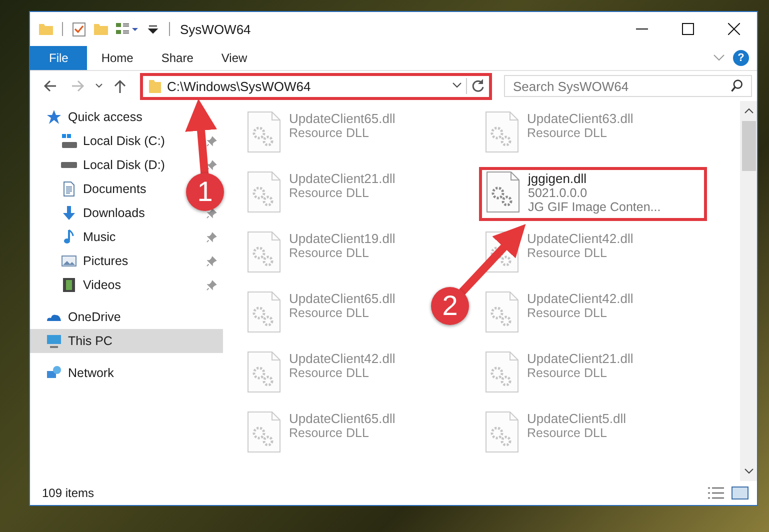 The height and width of the screenshot is (532, 769). What do you see at coordinates (76, 237) in the screenshot?
I see `nav-item: Music` at bounding box center [76, 237].